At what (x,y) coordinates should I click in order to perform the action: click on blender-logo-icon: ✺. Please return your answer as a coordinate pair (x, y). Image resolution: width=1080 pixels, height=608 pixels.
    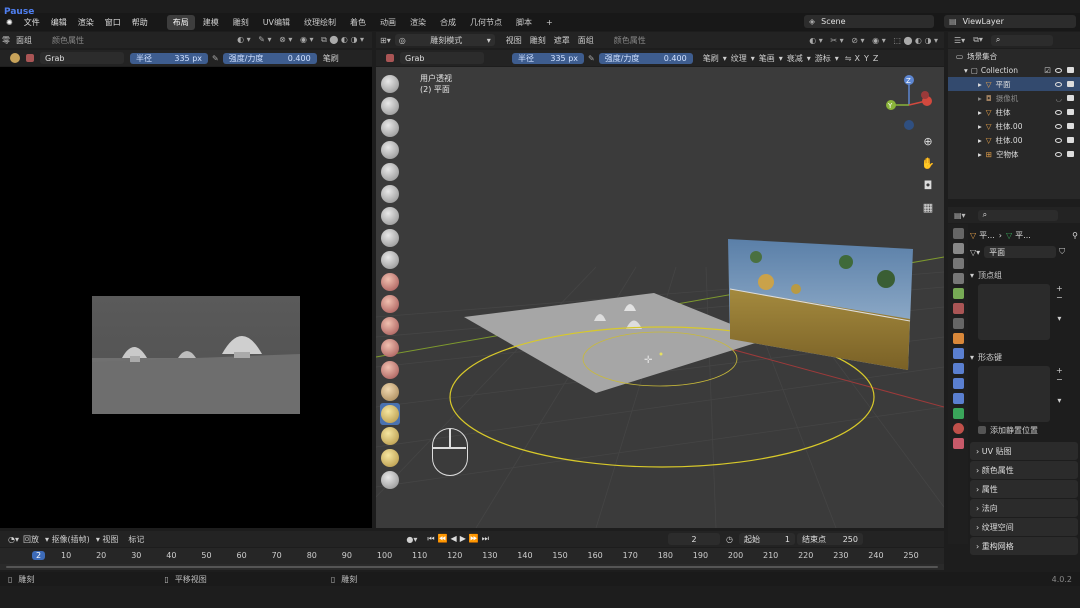
    Looking at the image, I should click on (9, 22).